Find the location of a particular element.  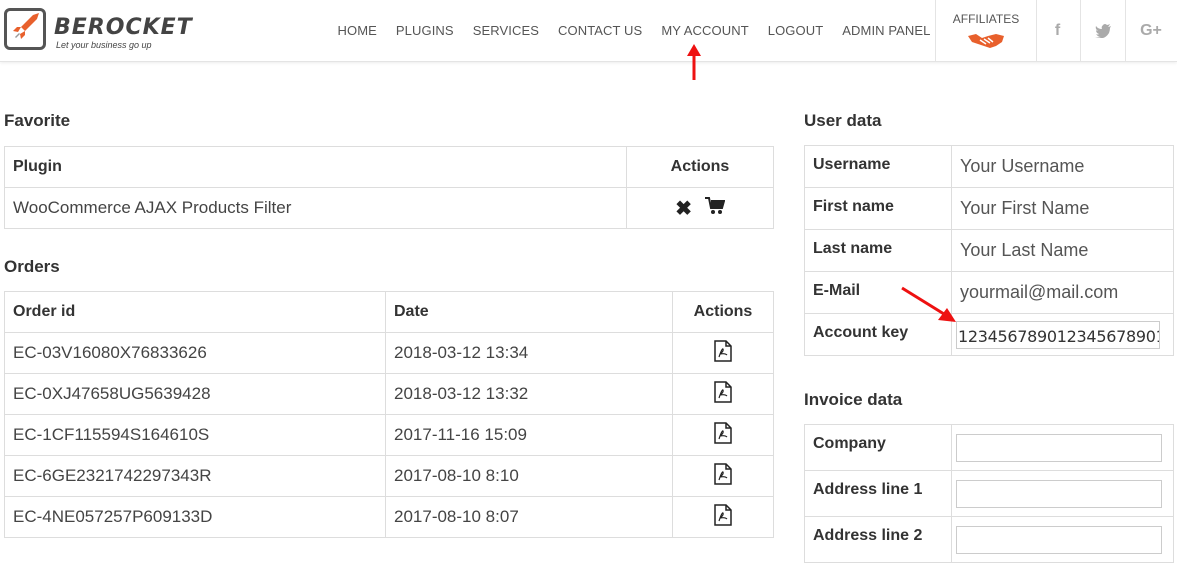

address-line-1-label: Address line 1 is located at coordinates (878, 493).